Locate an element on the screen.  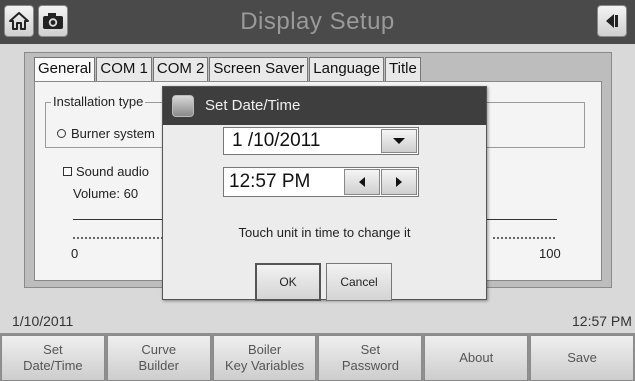
back-arrow-icon is located at coordinates (612, 21).